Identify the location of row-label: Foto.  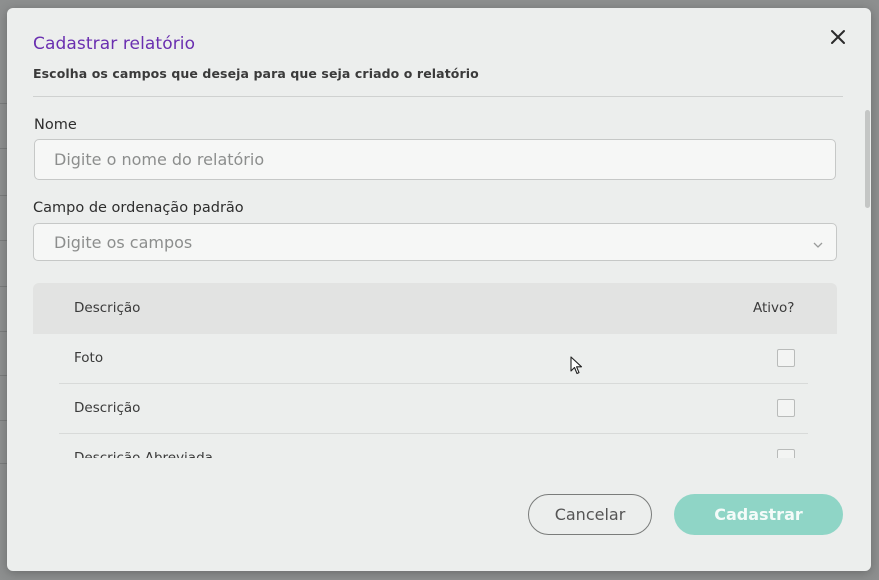
(89, 358).